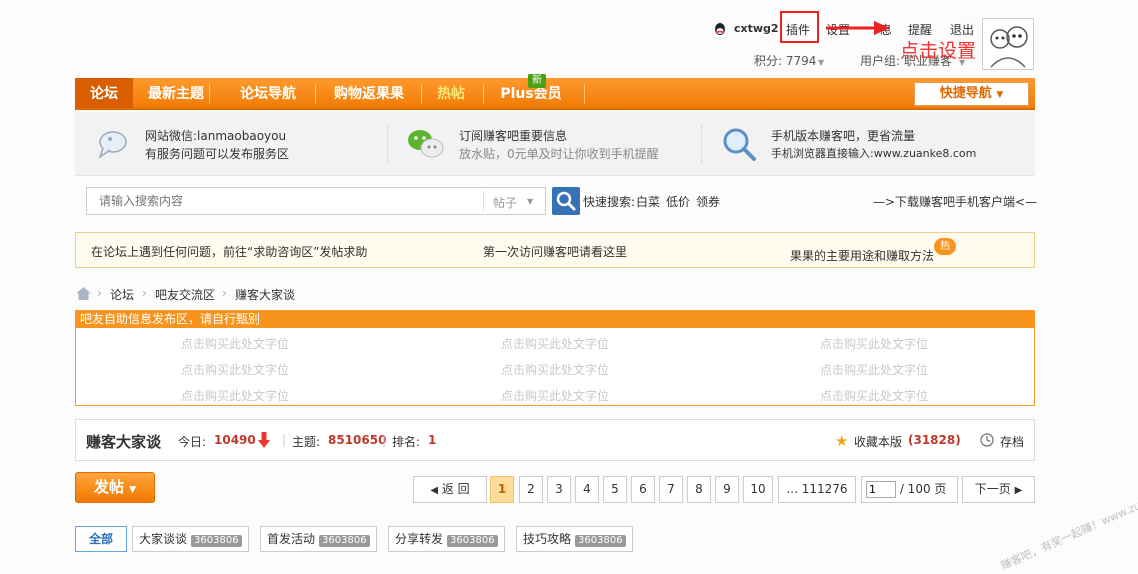 This screenshot has width=1138, height=574. Describe the element at coordinates (108, 487) in the screenshot. I see `post-label: 发帖` at that location.